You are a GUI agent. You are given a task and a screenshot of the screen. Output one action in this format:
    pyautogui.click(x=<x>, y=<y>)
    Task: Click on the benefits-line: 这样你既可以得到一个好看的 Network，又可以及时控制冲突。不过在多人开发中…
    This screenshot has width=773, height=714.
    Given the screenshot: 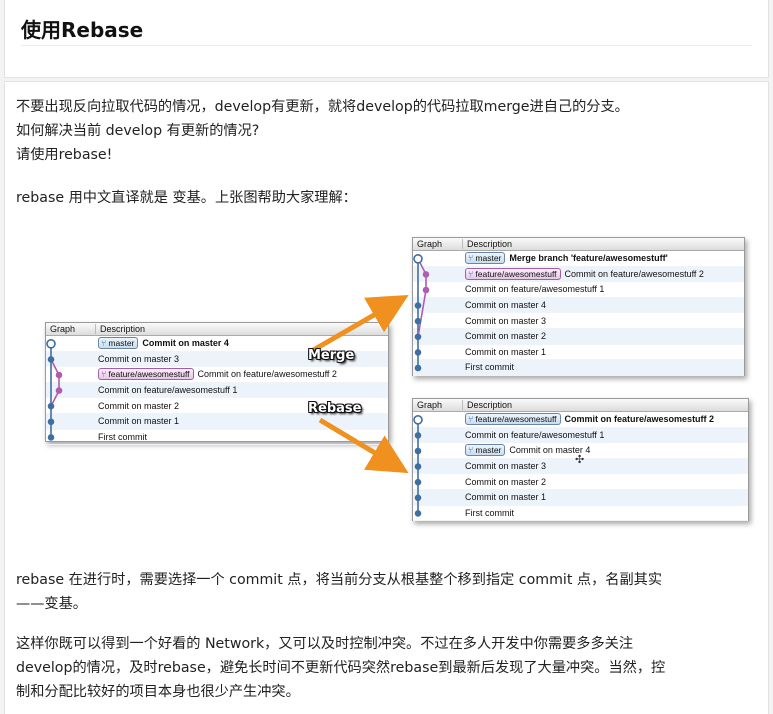 What is the action you would take?
    pyautogui.click(x=325, y=644)
    